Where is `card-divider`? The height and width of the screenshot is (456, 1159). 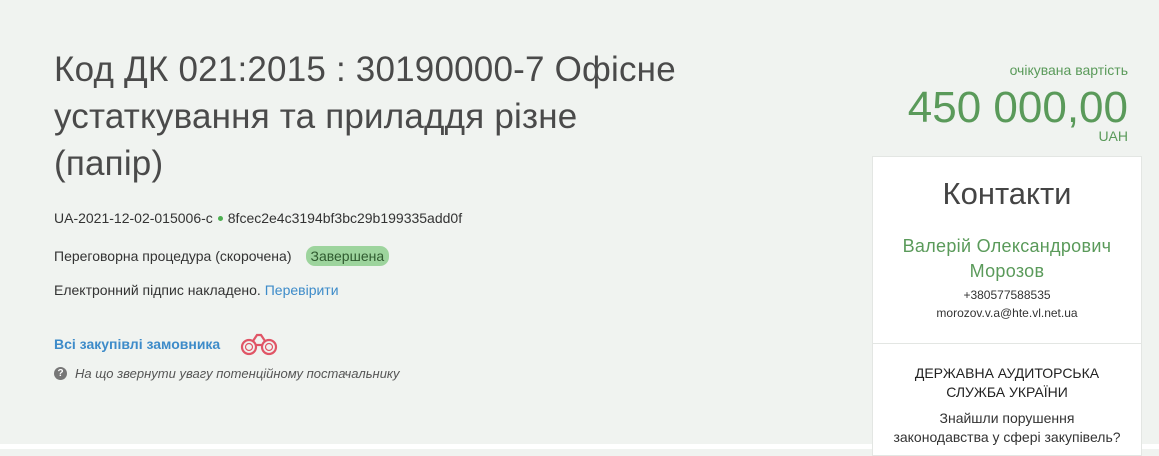 card-divider is located at coordinates (1007, 343).